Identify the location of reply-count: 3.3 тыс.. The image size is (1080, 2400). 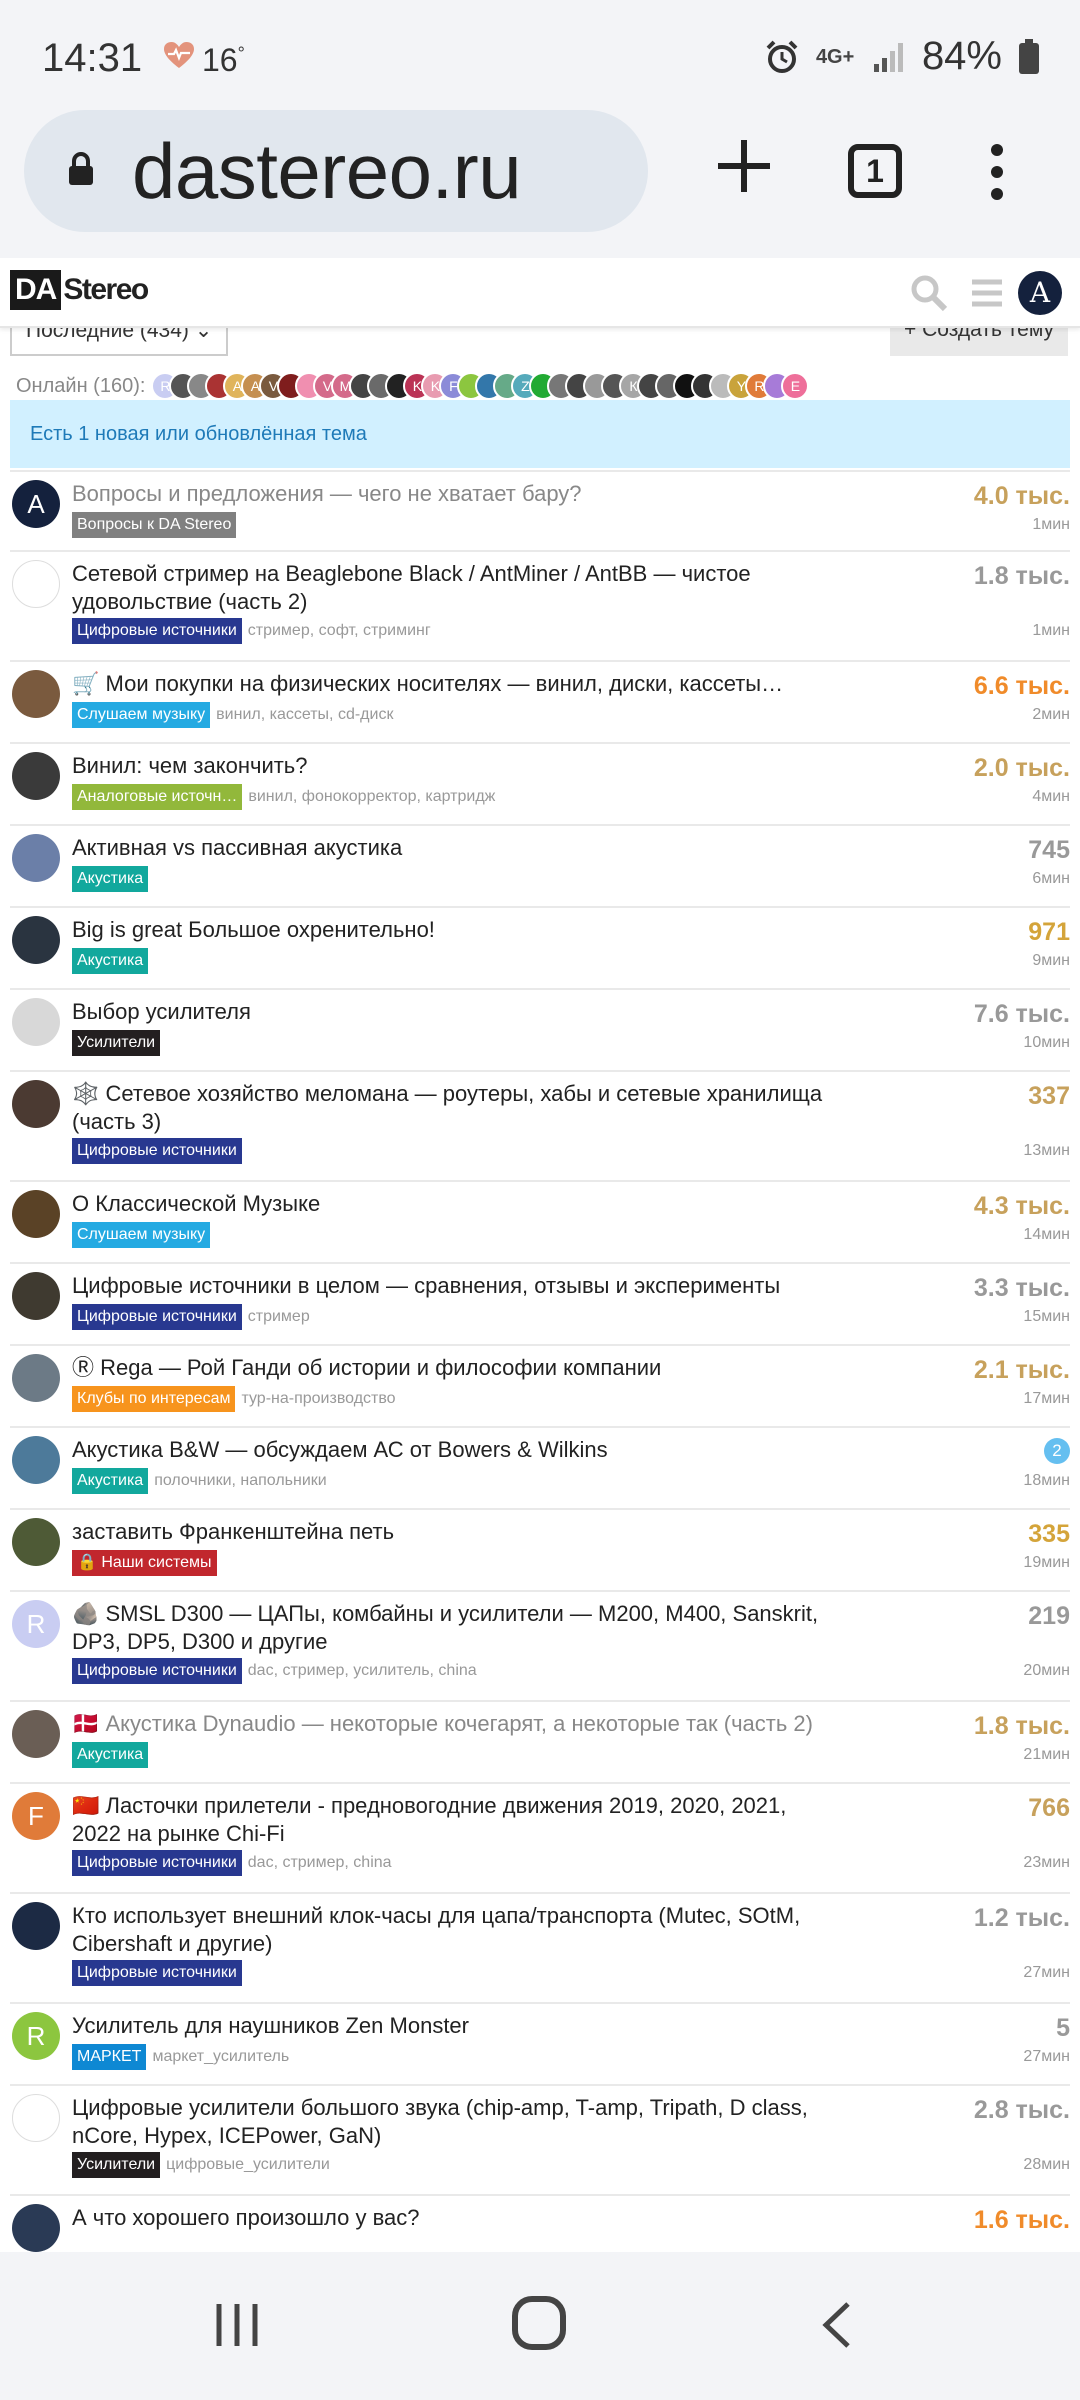
(1022, 1288).